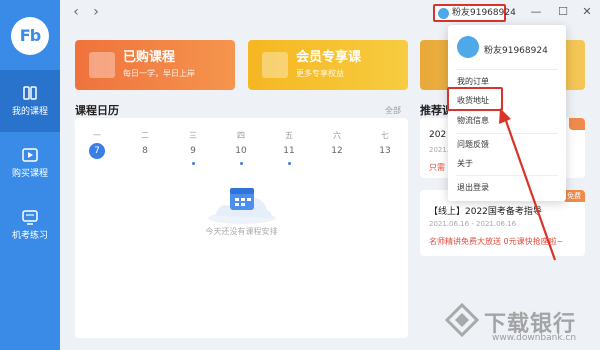 This screenshot has height=350, width=600. I want to click on sidebar-item-label: 我的课程, so click(29, 112).